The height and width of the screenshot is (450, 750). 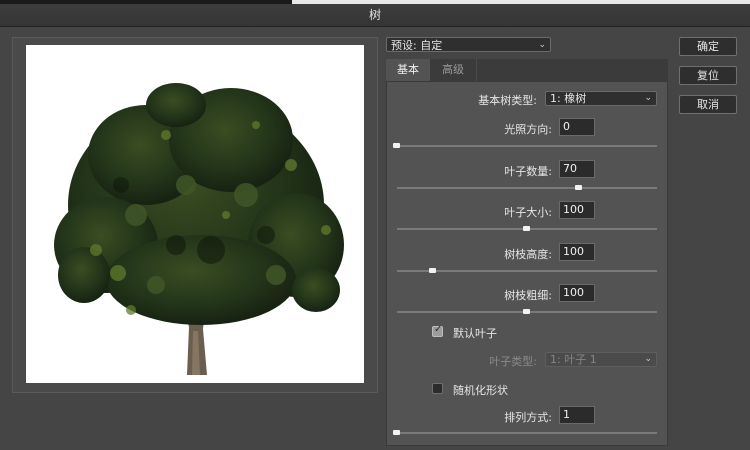 What do you see at coordinates (525, 432) in the screenshot?
I see `arrangement-slider` at bounding box center [525, 432].